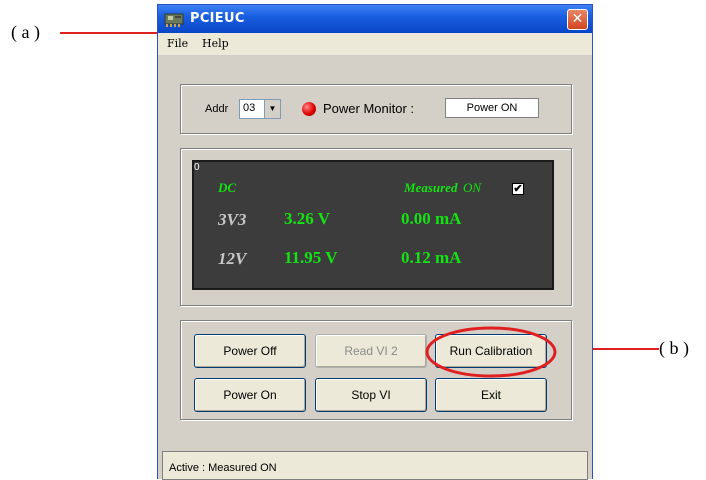 This screenshot has height=480, width=706. Describe the element at coordinates (197, 167) in the screenshot. I see `display-corner-mark: 0` at that location.